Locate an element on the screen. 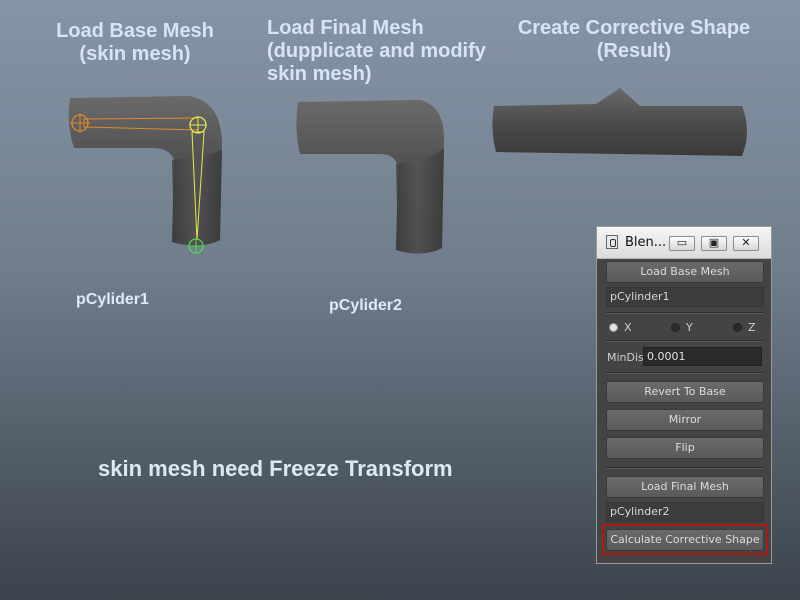  radio-selected-icon is located at coordinates (613, 327).